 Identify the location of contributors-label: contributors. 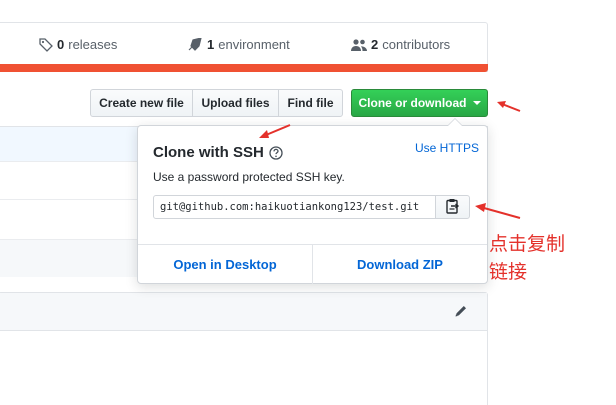
(416, 44).